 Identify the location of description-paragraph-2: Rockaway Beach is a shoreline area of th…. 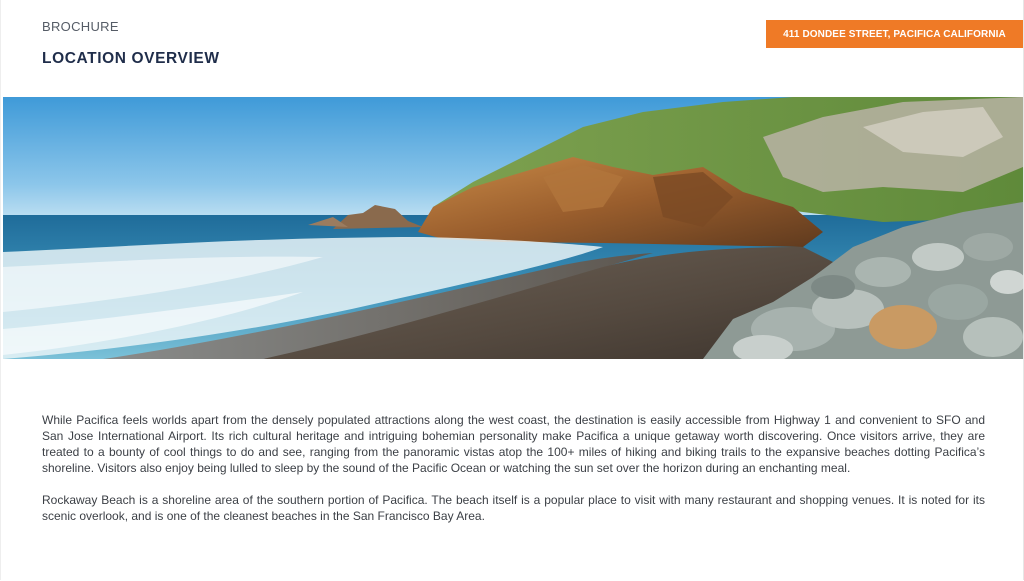
(513, 508).